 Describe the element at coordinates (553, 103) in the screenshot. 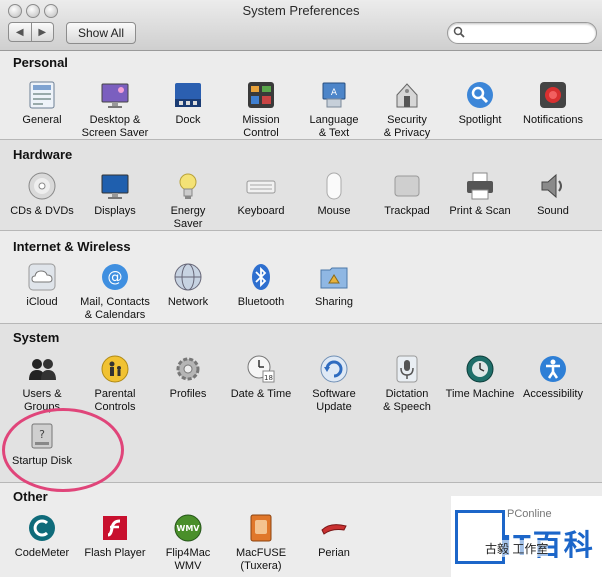

I see `pref-notifications: Notifications` at that location.